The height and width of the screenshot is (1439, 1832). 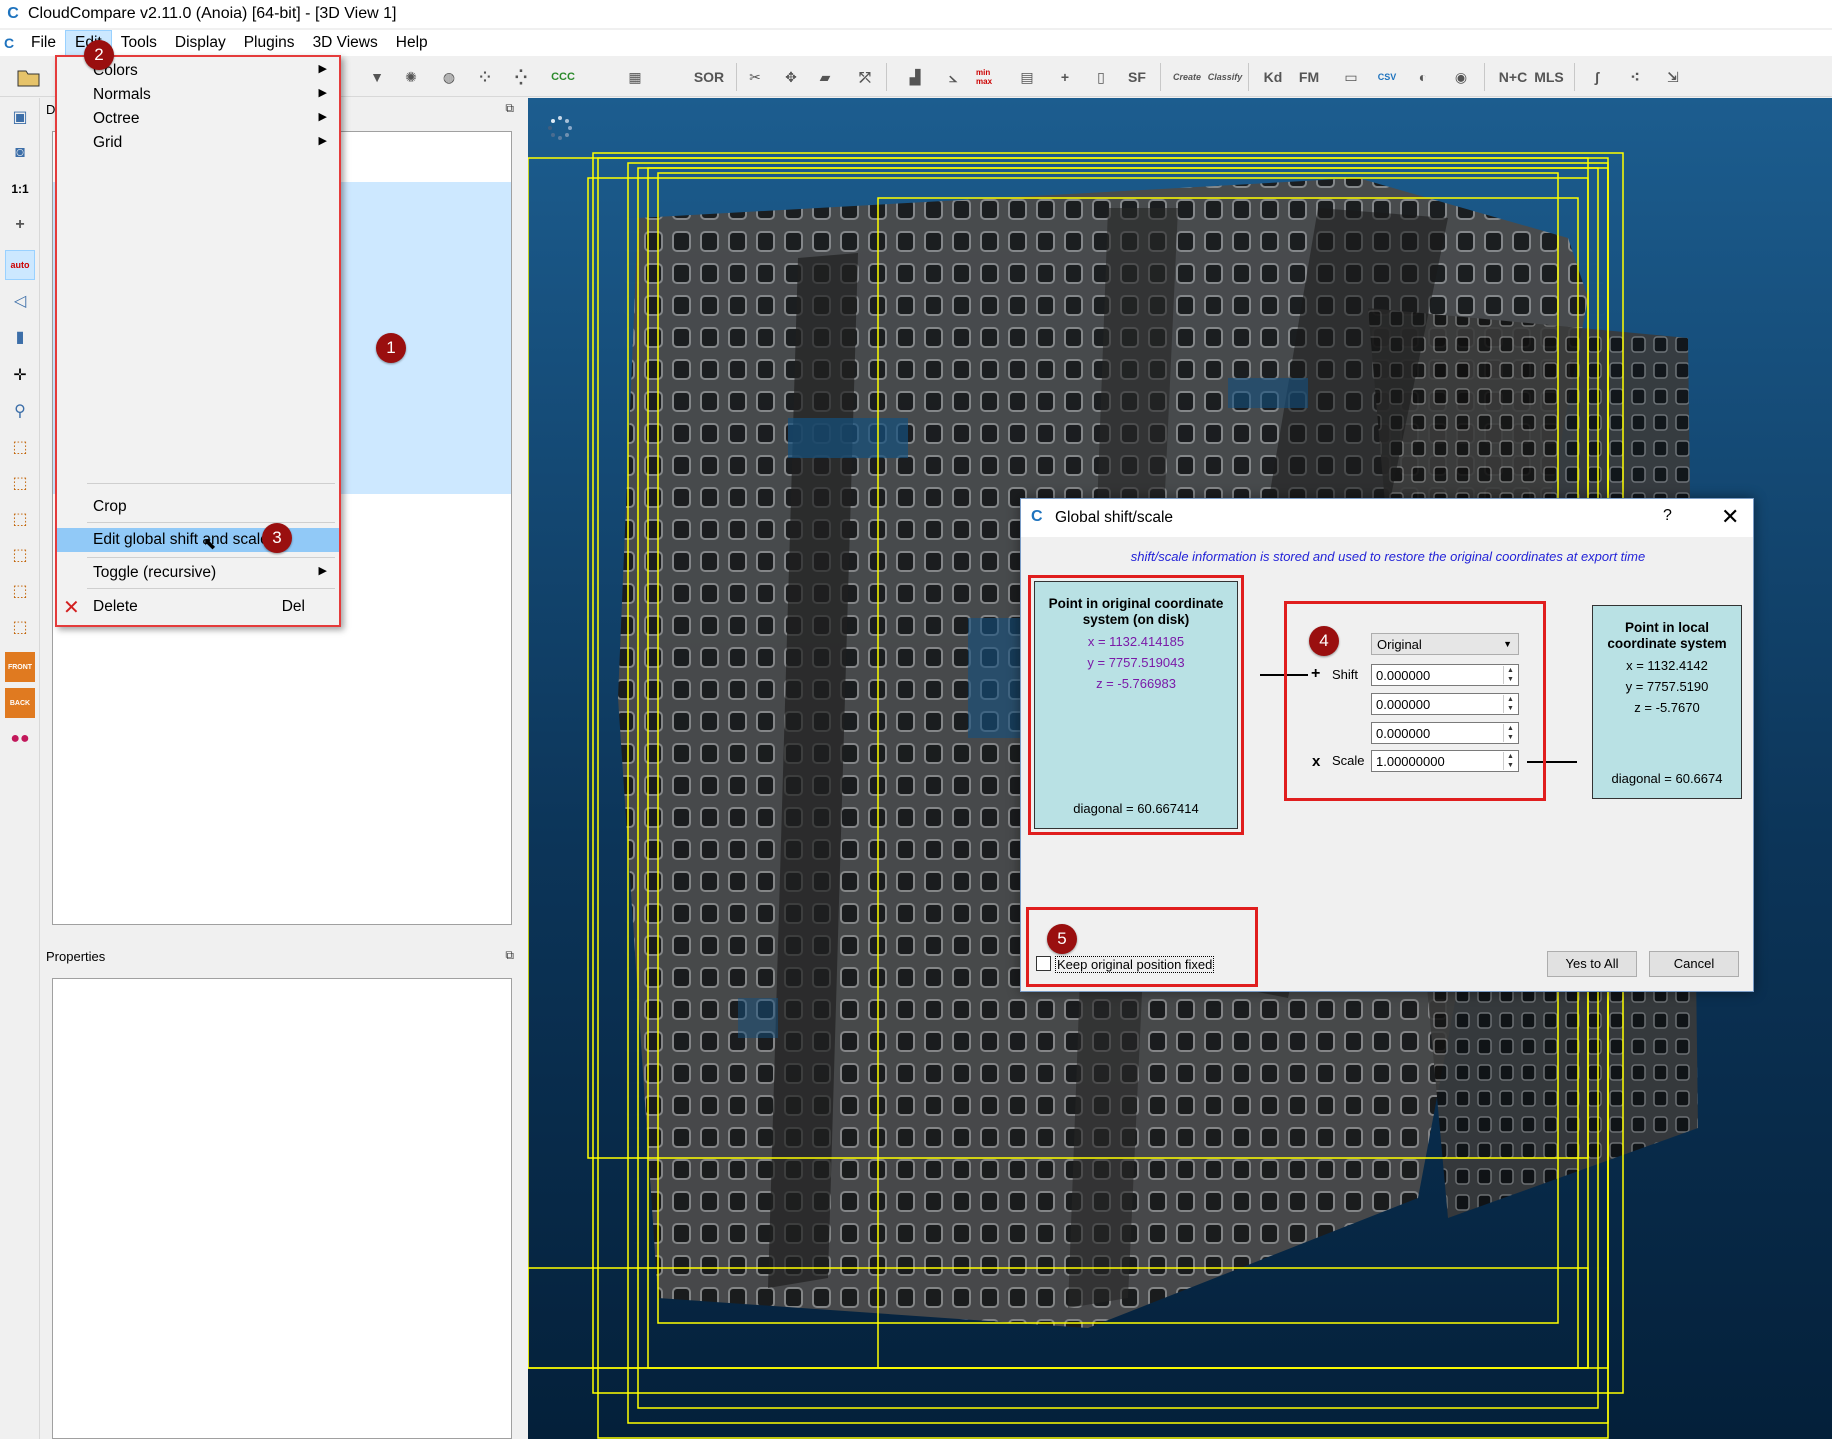 I want to click on crosshair-icon: +, so click(x=20, y=225).